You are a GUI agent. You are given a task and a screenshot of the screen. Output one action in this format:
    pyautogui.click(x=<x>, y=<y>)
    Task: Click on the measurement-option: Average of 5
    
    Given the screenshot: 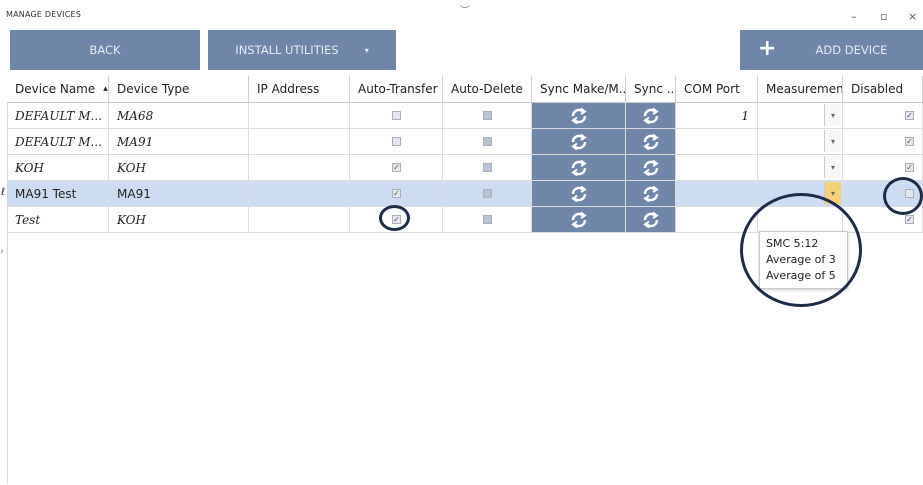 What is the action you would take?
    pyautogui.click(x=801, y=275)
    